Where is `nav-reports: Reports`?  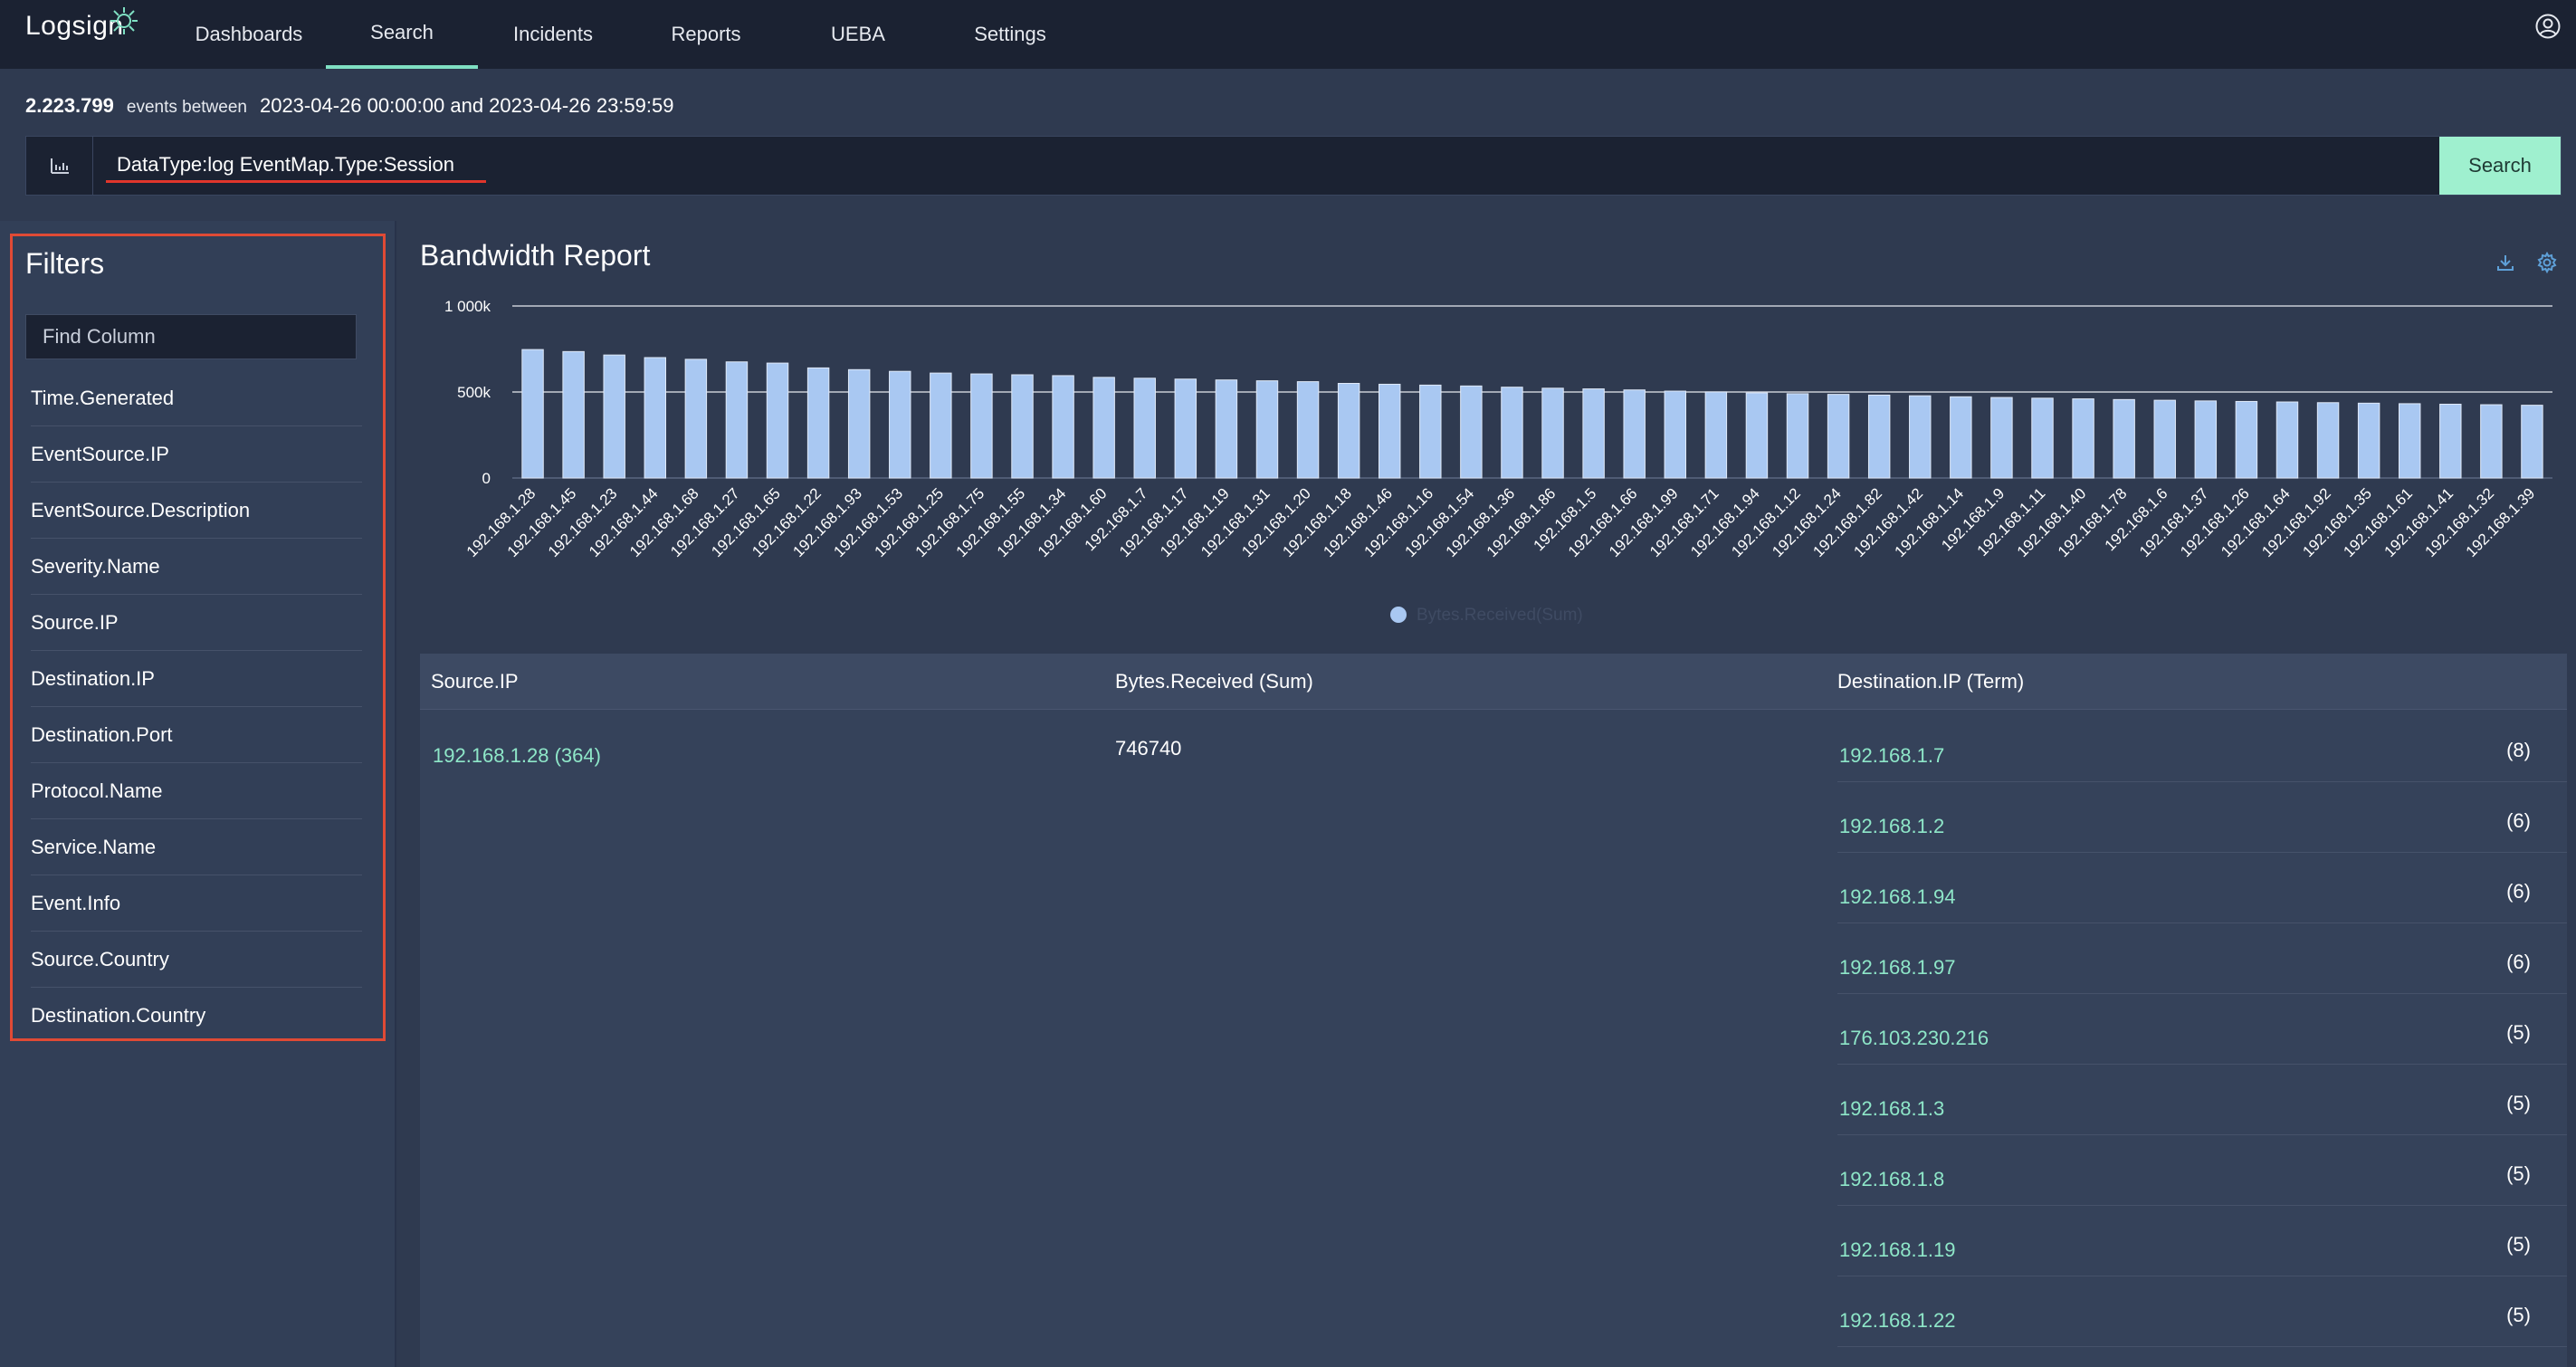 nav-reports: Reports is located at coordinates (706, 34).